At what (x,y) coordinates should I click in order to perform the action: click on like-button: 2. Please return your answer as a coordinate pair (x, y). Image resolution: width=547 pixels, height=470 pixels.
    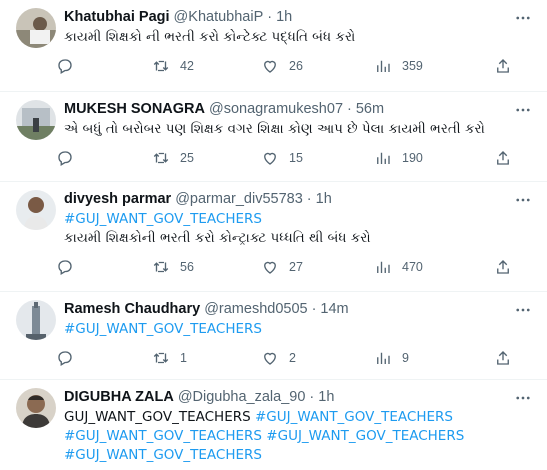
    Looking at the image, I should click on (317, 358).